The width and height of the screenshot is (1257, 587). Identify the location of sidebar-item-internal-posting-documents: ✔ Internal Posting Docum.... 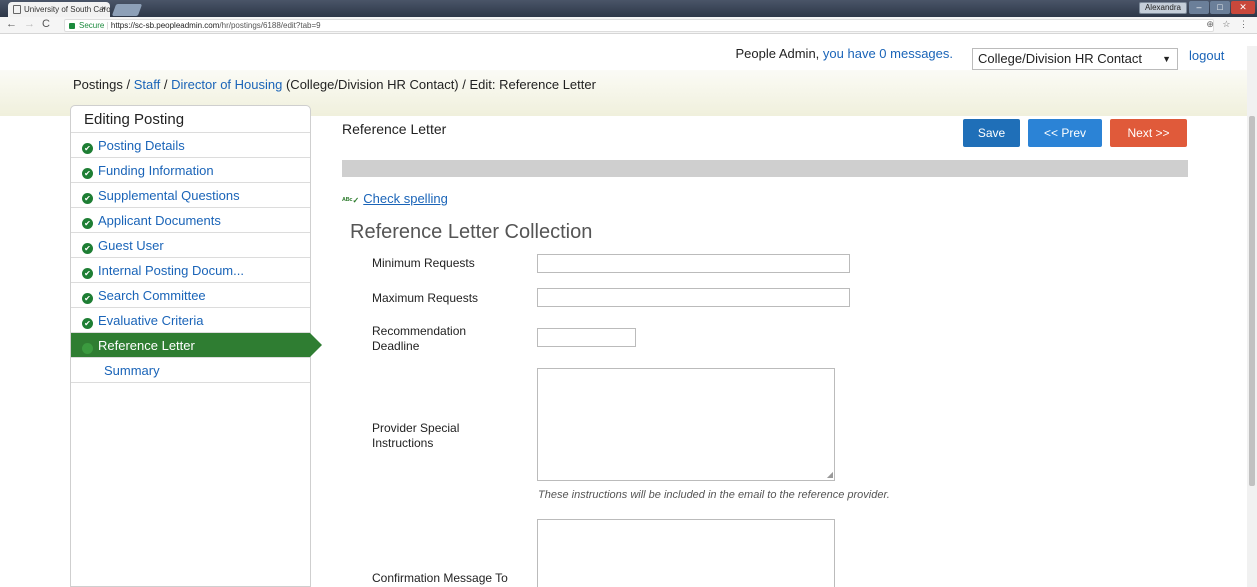
(190, 270).